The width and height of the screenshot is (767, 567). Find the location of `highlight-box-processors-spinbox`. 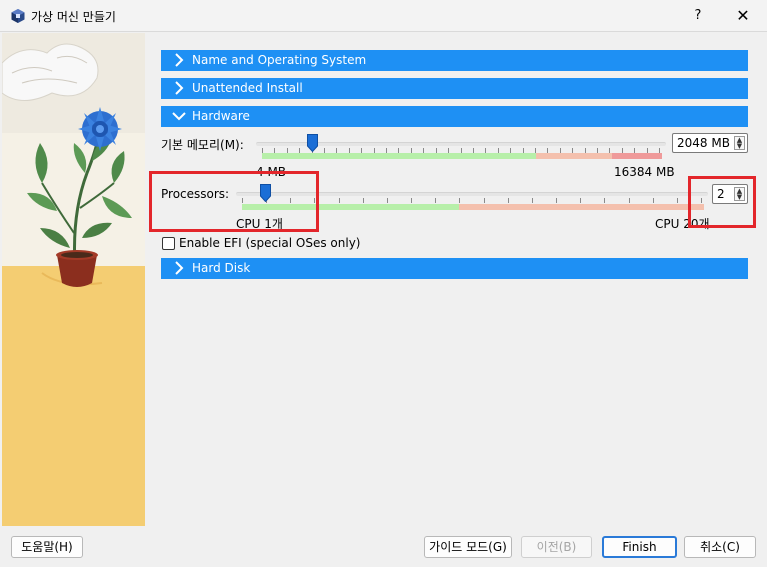

highlight-box-processors-spinbox is located at coordinates (722, 202).